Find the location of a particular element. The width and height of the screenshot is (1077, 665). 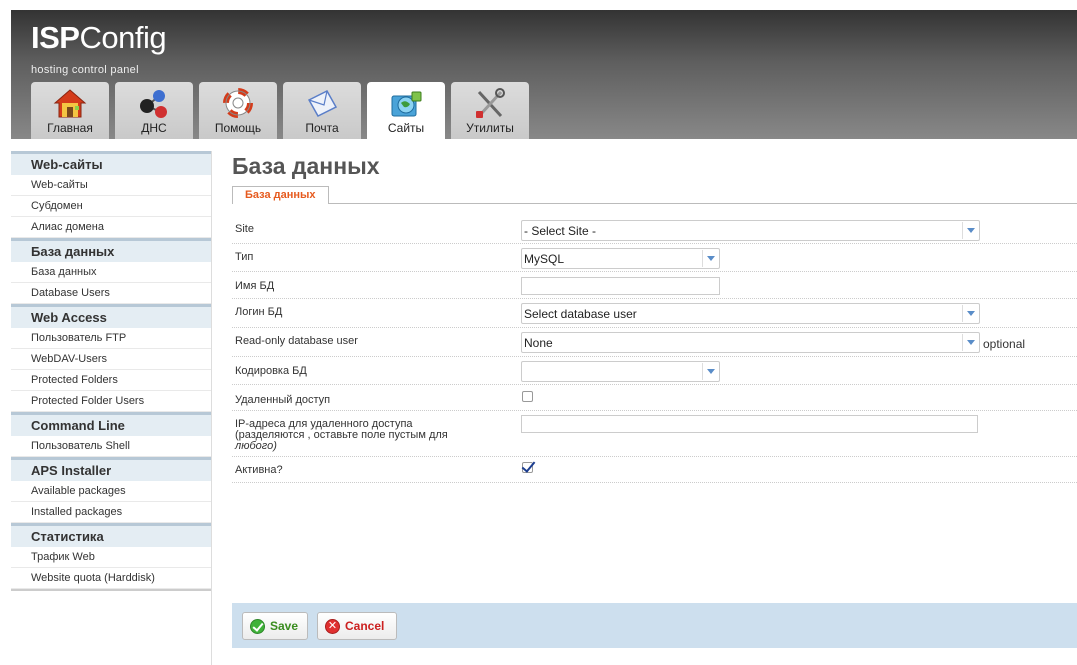

form-row-charset: Кодировка БД is located at coordinates (654, 371).